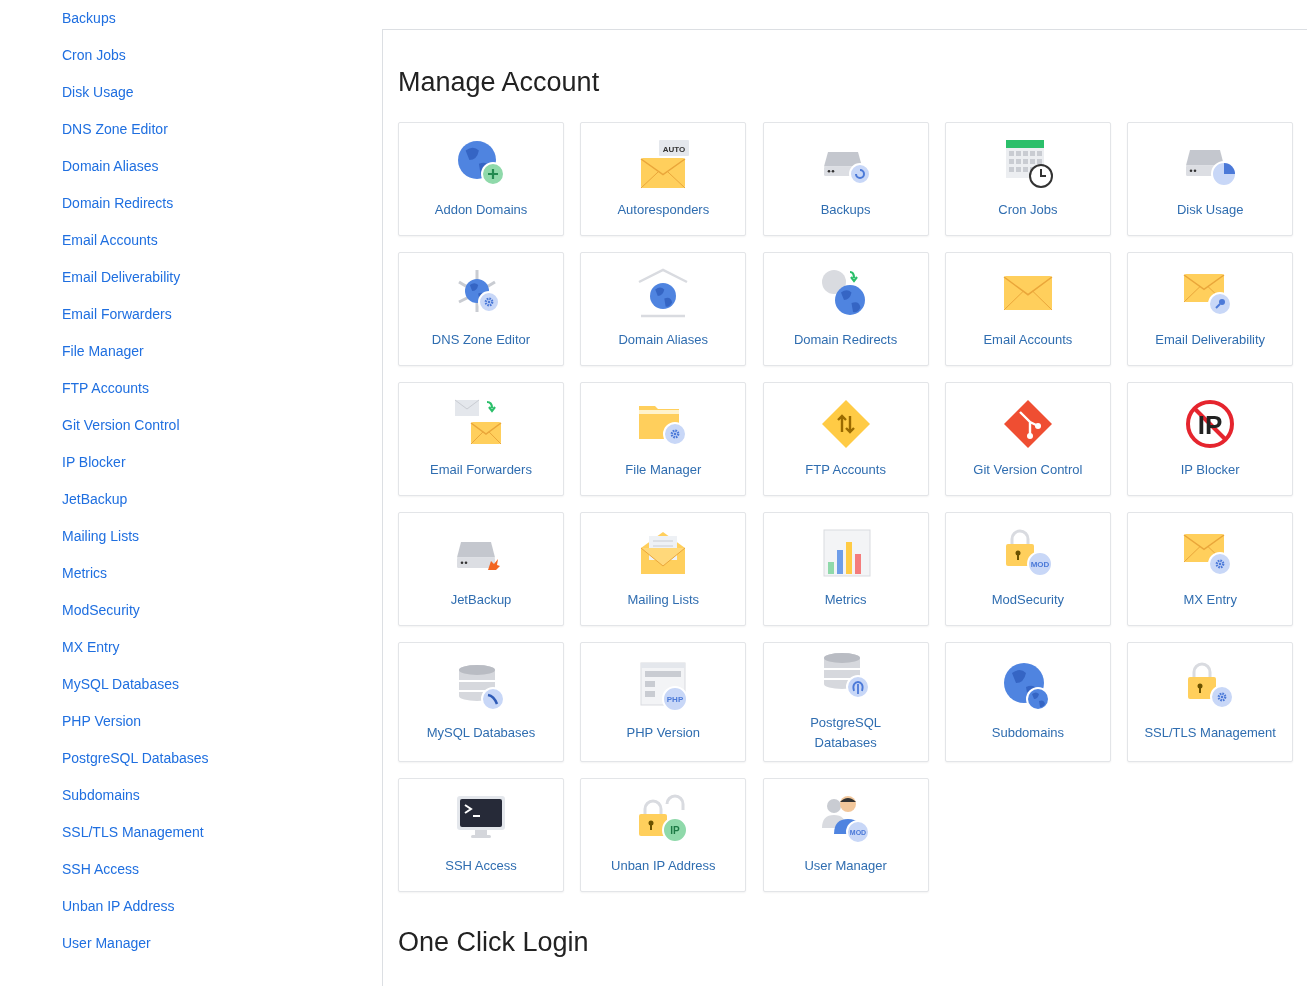 The image size is (1307, 986). I want to click on sidebar-link: Domain Redirects, so click(118, 211).